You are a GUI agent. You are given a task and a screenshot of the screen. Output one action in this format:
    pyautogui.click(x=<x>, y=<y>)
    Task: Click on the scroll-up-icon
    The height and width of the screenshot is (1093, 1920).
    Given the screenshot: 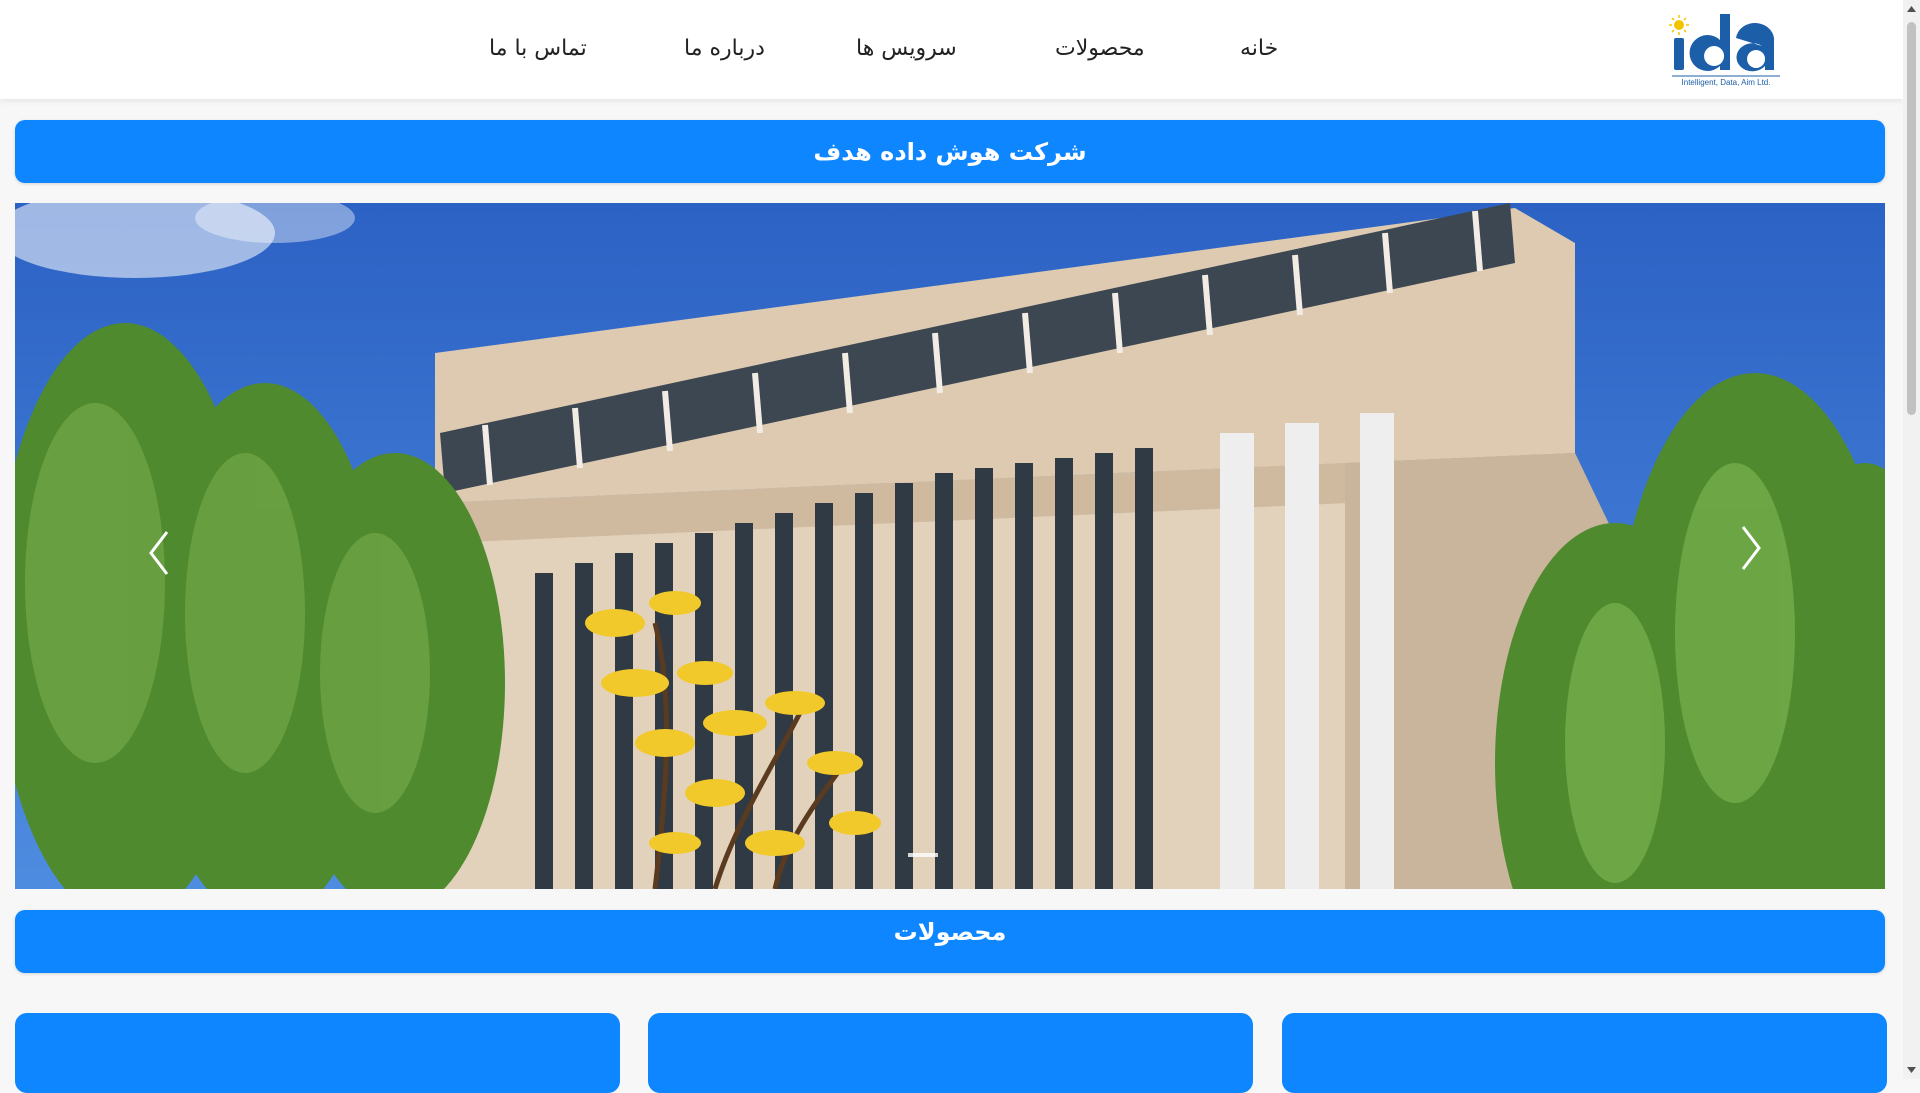 What is the action you would take?
    pyautogui.click(x=1911, y=9)
    